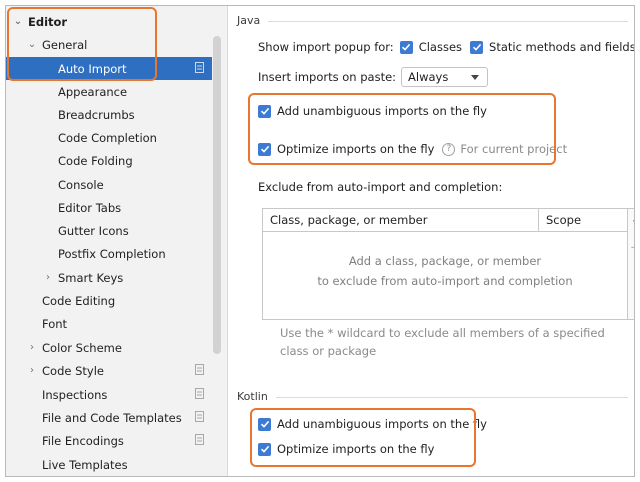  I want to click on tree-item-label: Code Completion, so click(107, 137).